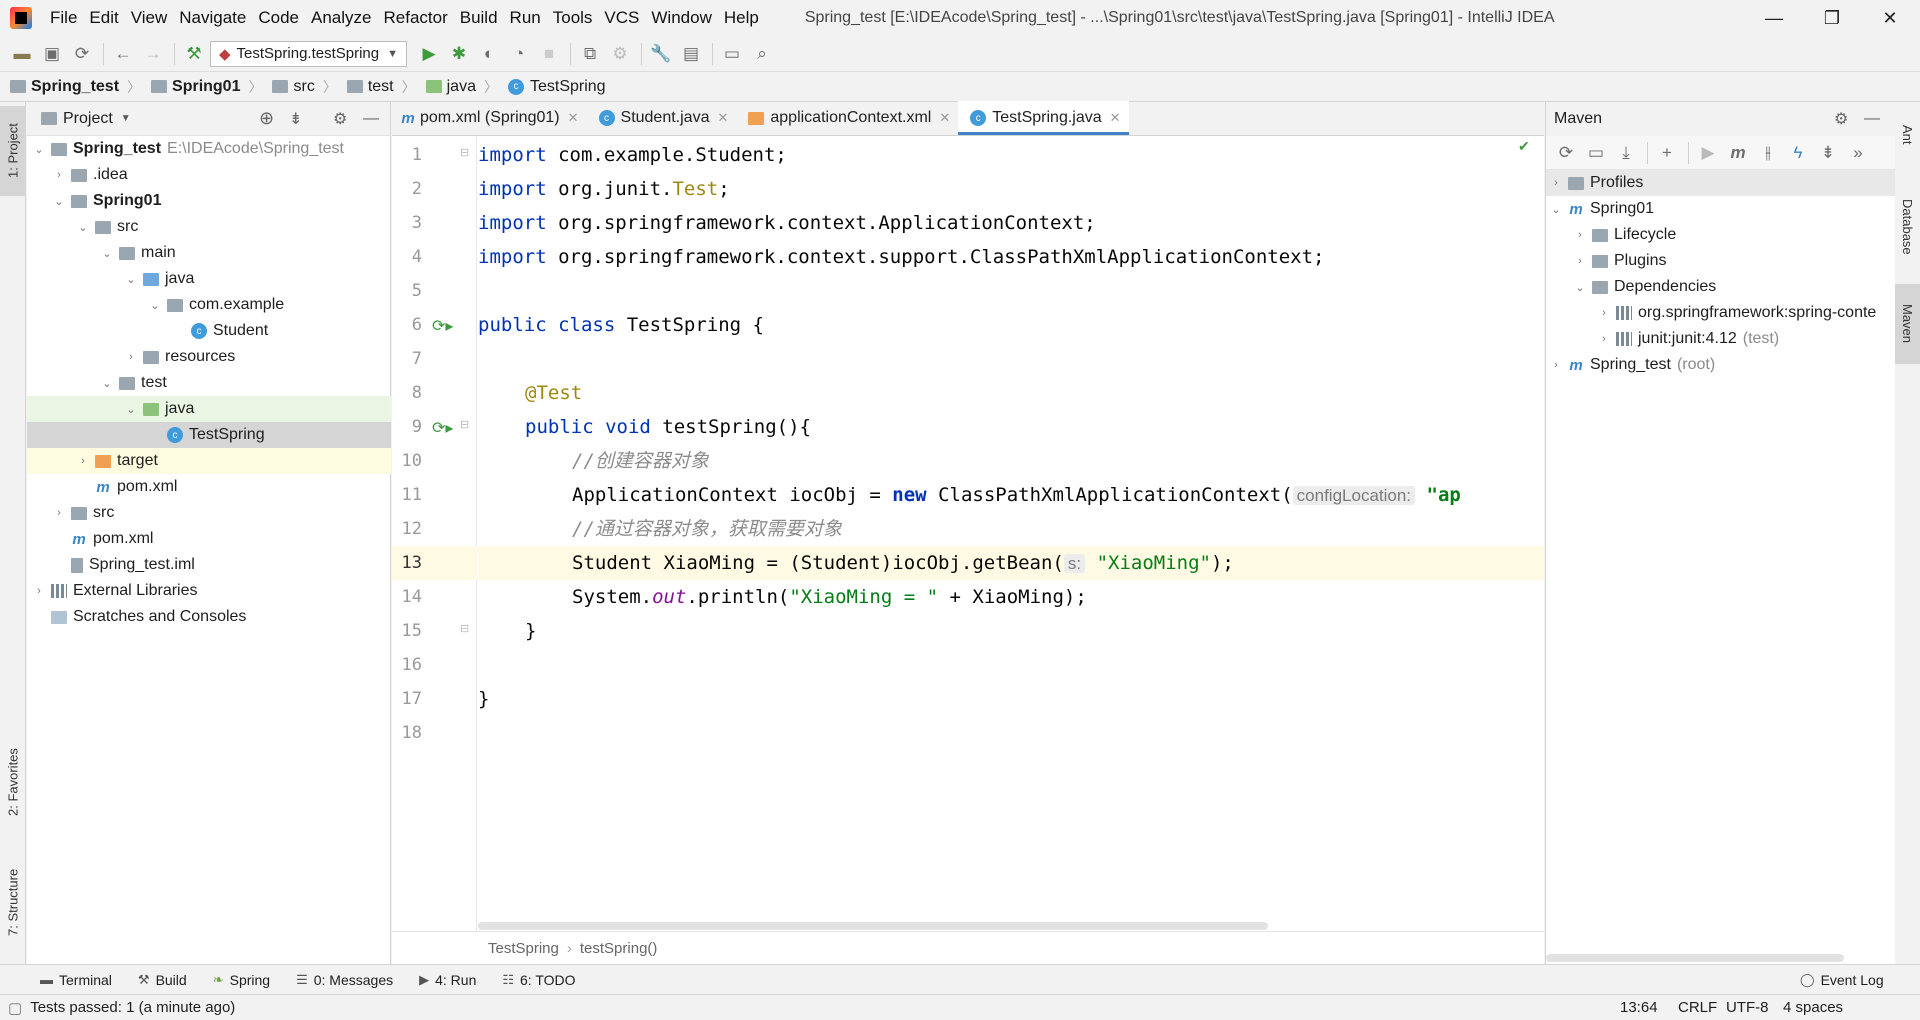 The height and width of the screenshot is (1020, 1920). Describe the element at coordinates (415, 18) in the screenshot. I see `menu-refactor: Refactor` at that location.